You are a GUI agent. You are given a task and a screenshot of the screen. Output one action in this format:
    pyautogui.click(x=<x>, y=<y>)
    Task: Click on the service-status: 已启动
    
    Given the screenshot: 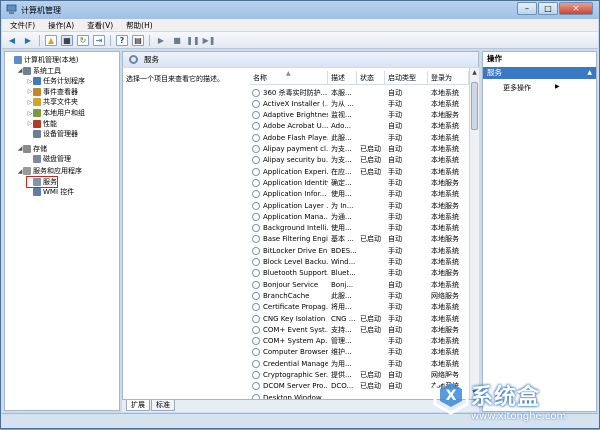 What is the action you would take?
    pyautogui.click(x=370, y=239)
    